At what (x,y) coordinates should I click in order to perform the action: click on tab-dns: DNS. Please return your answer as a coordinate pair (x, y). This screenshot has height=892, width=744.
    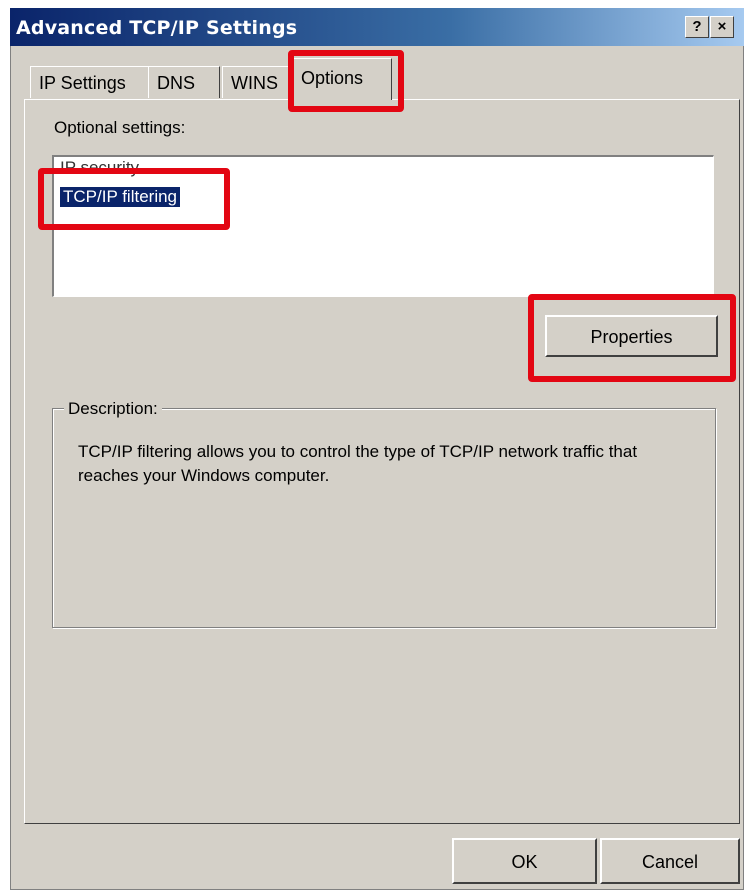
    Looking at the image, I should click on (184, 82).